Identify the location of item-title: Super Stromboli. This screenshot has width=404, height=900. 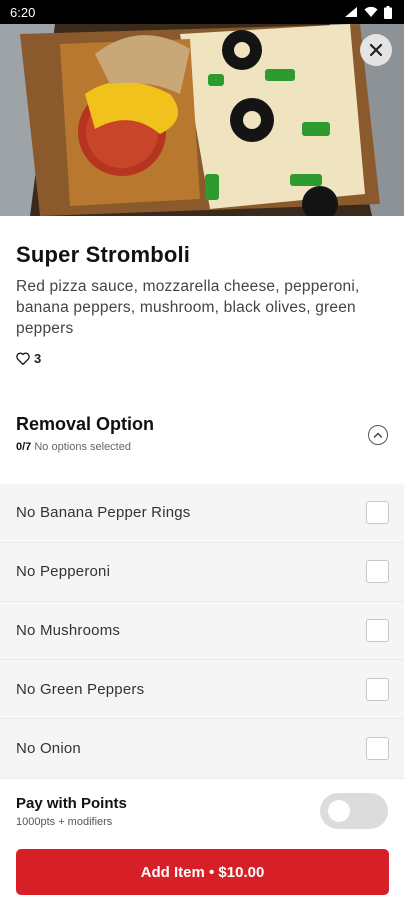
(103, 254).